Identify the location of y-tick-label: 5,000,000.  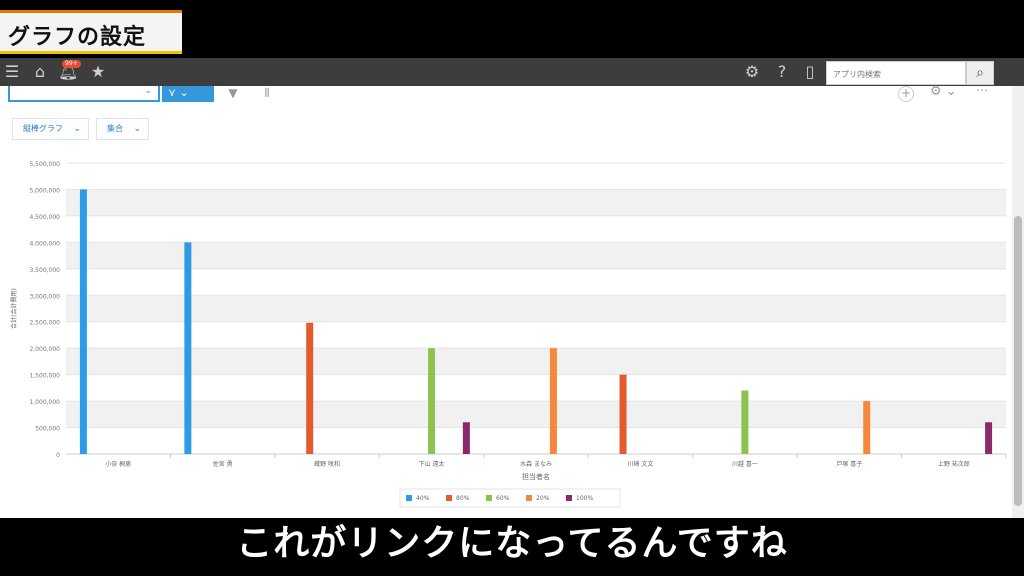
(44, 190).